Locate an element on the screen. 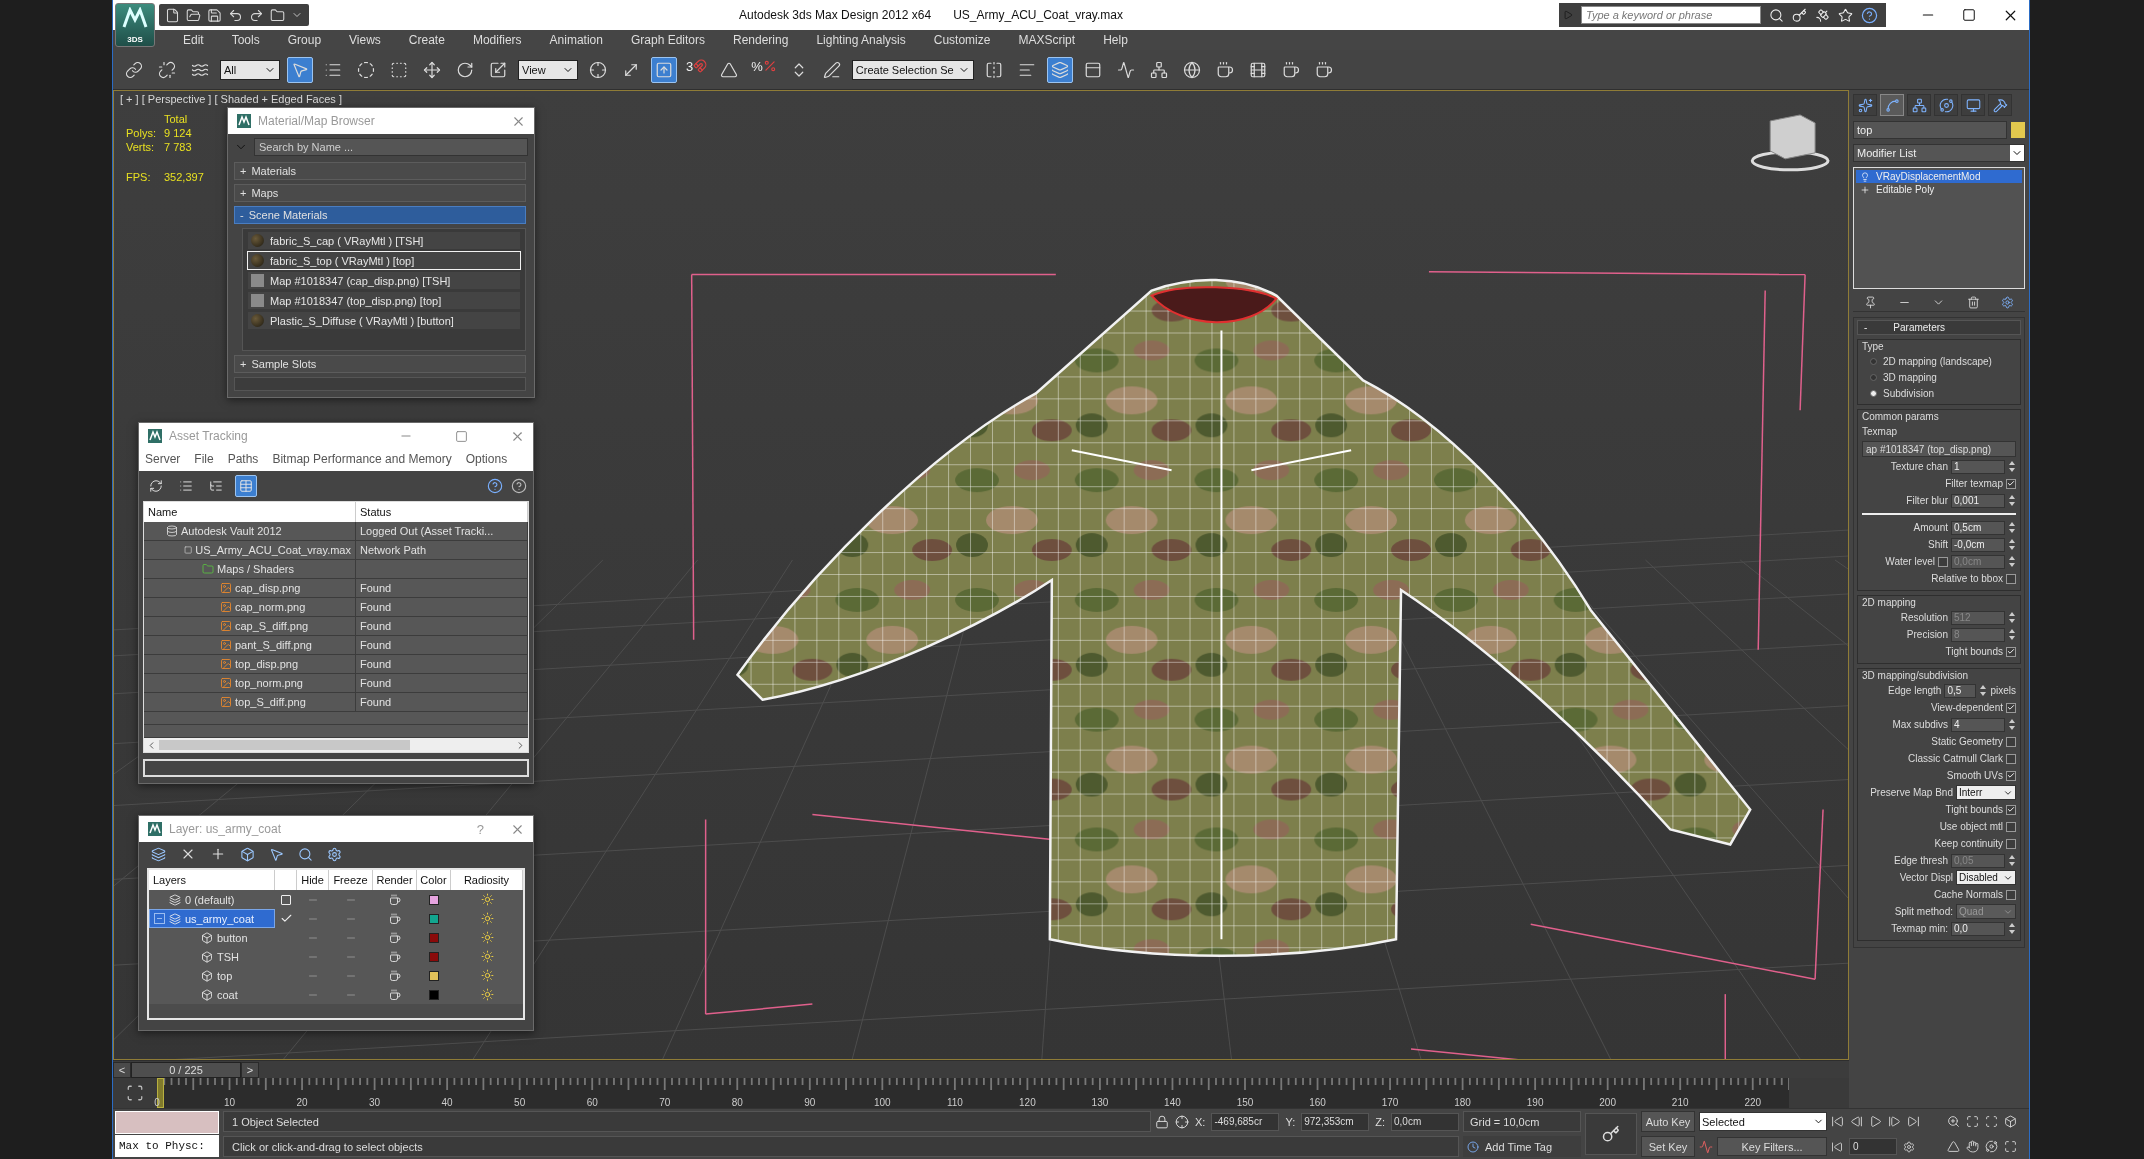 The height and width of the screenshot is (1159, 2144). current-layer-checkbox is located at coordinates (286, 899).